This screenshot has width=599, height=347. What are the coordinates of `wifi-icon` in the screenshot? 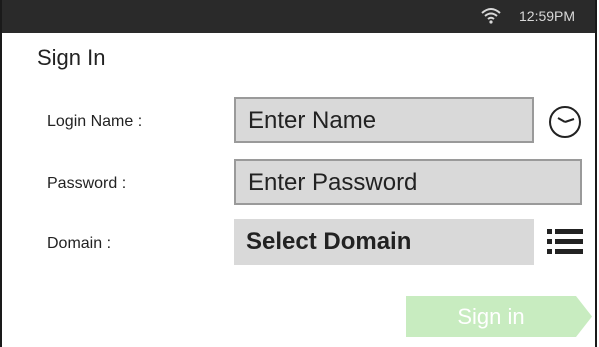 It's located at (491, 16).